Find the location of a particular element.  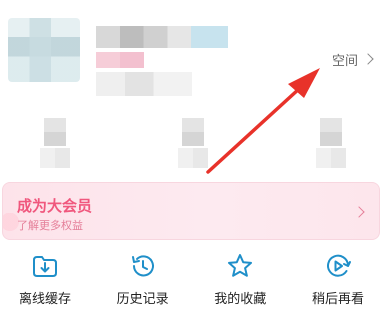

history-clock-icon is located at coordinates (142, 266).